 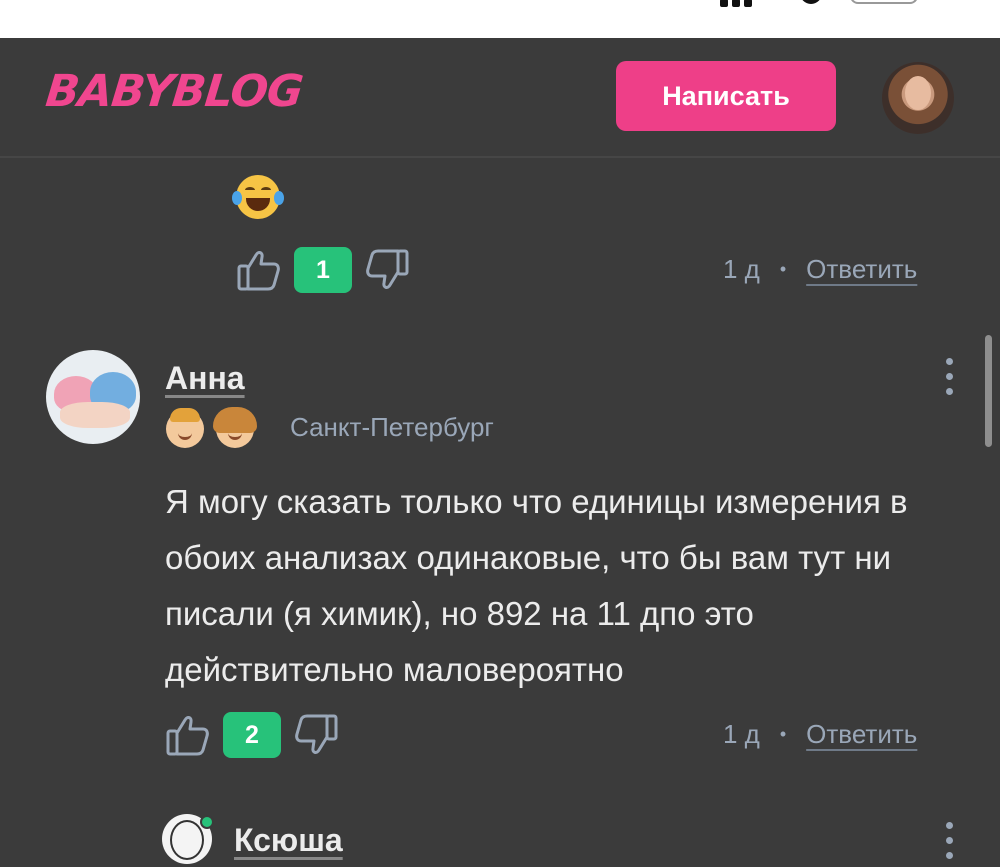 I want to click on babyblog-logo: BABYBLOG, so click(x=173, y=91).